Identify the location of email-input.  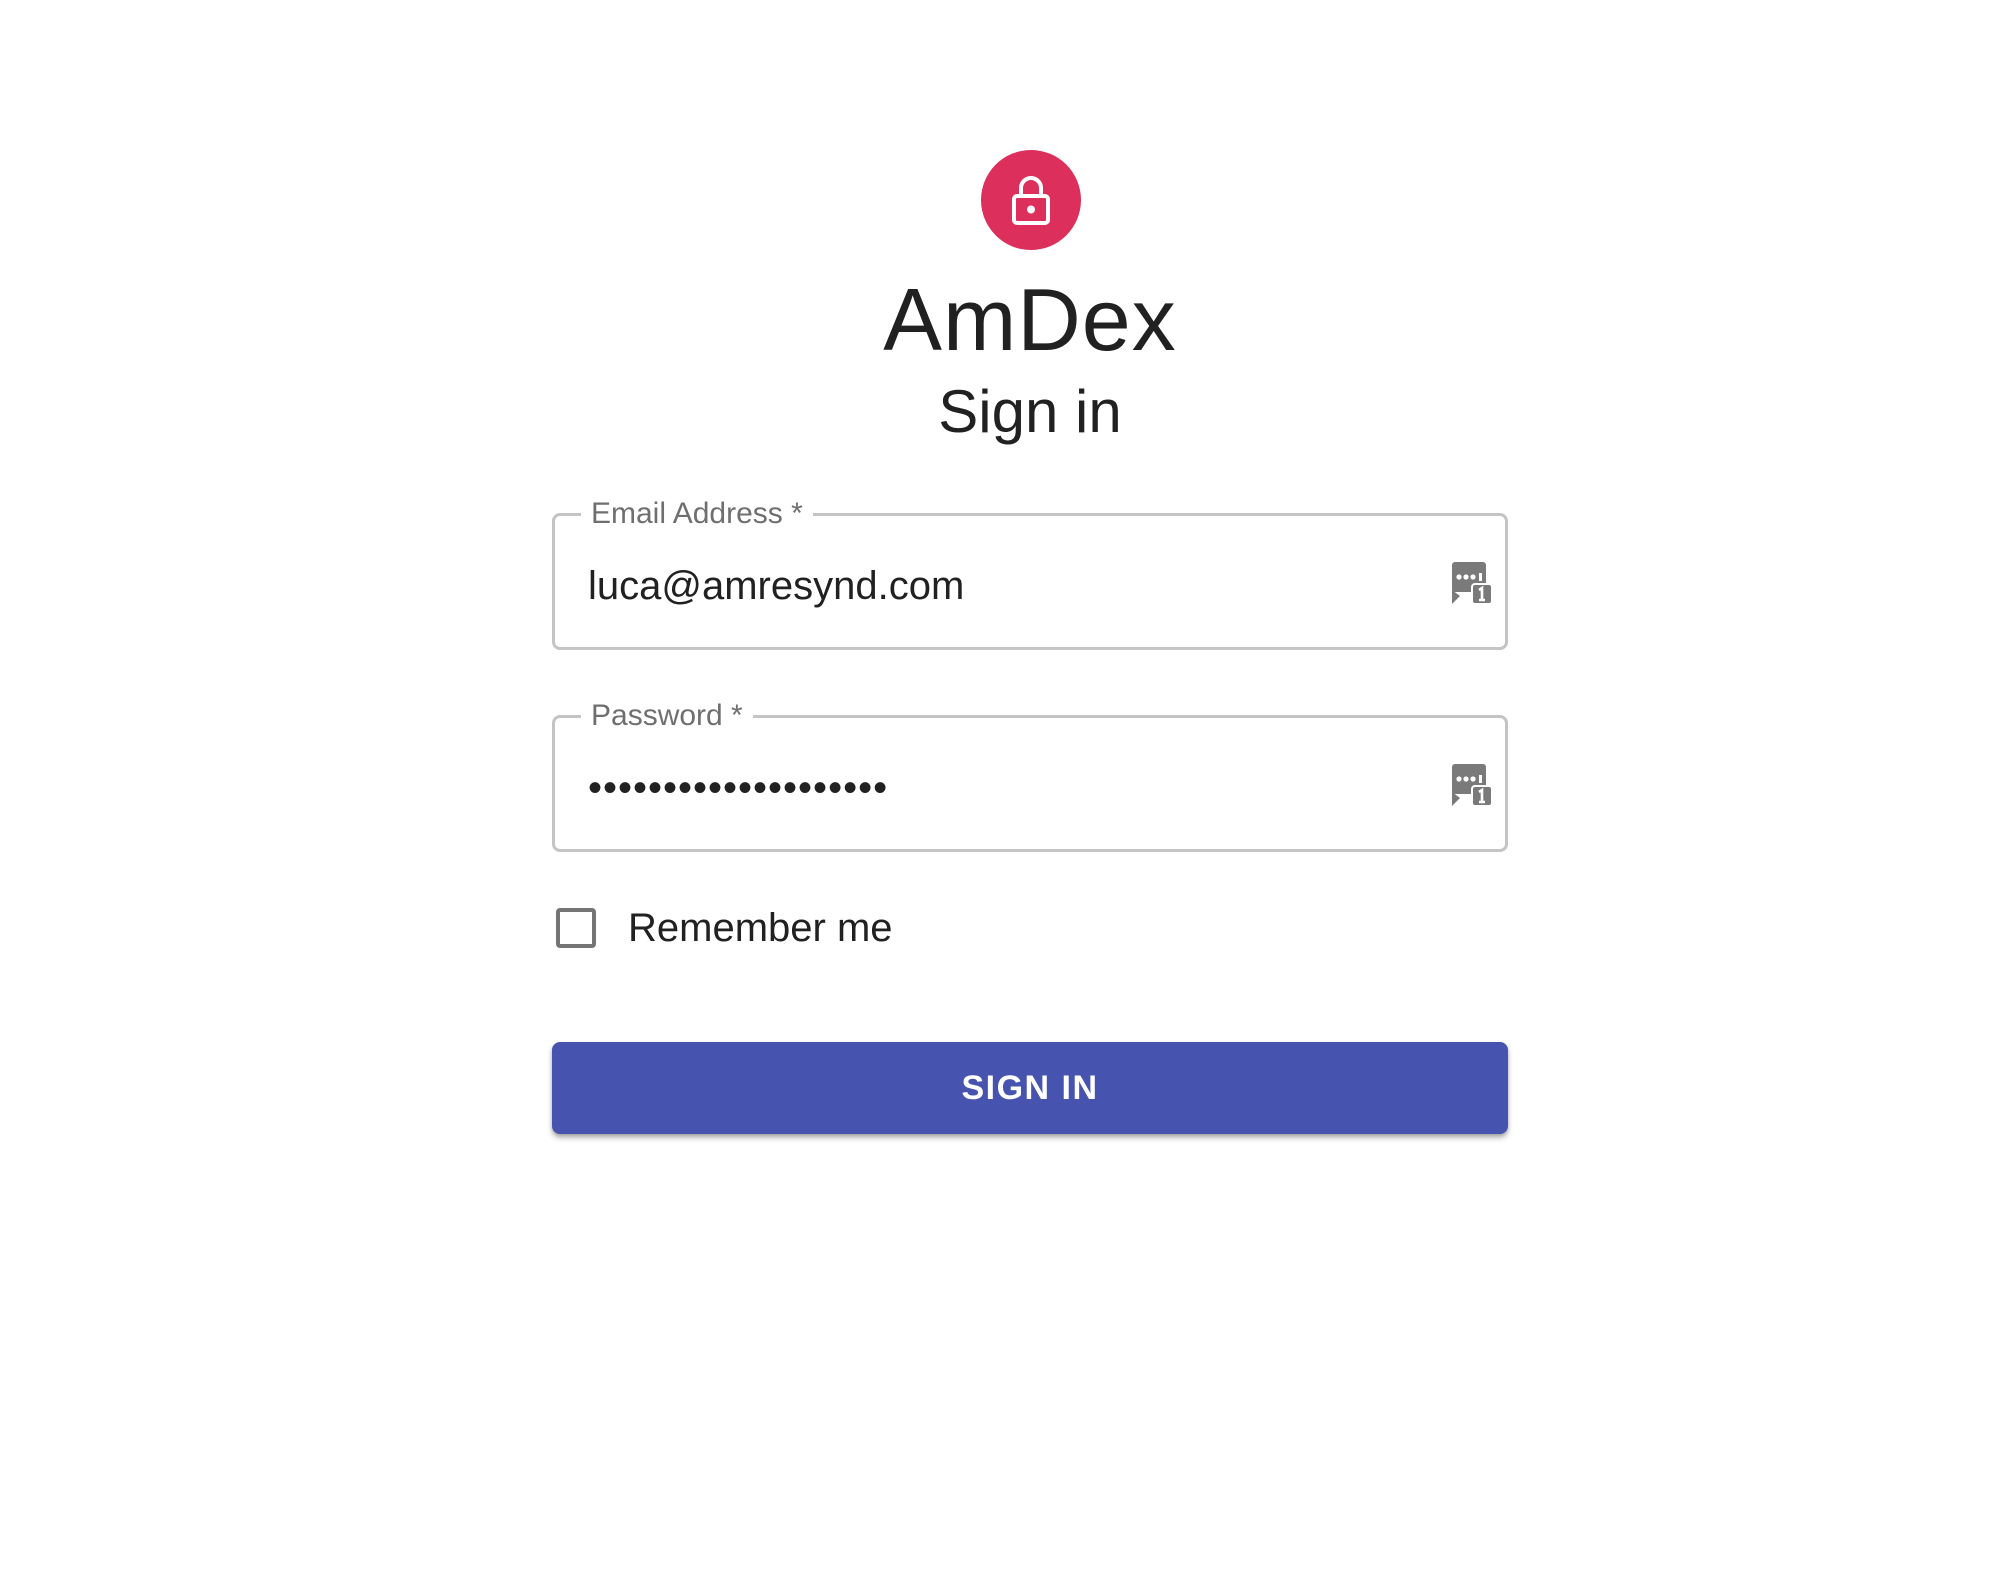
(988, 586).